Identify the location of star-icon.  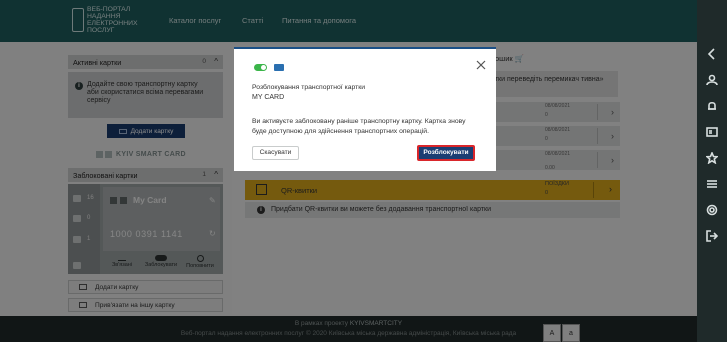
(712, 158).